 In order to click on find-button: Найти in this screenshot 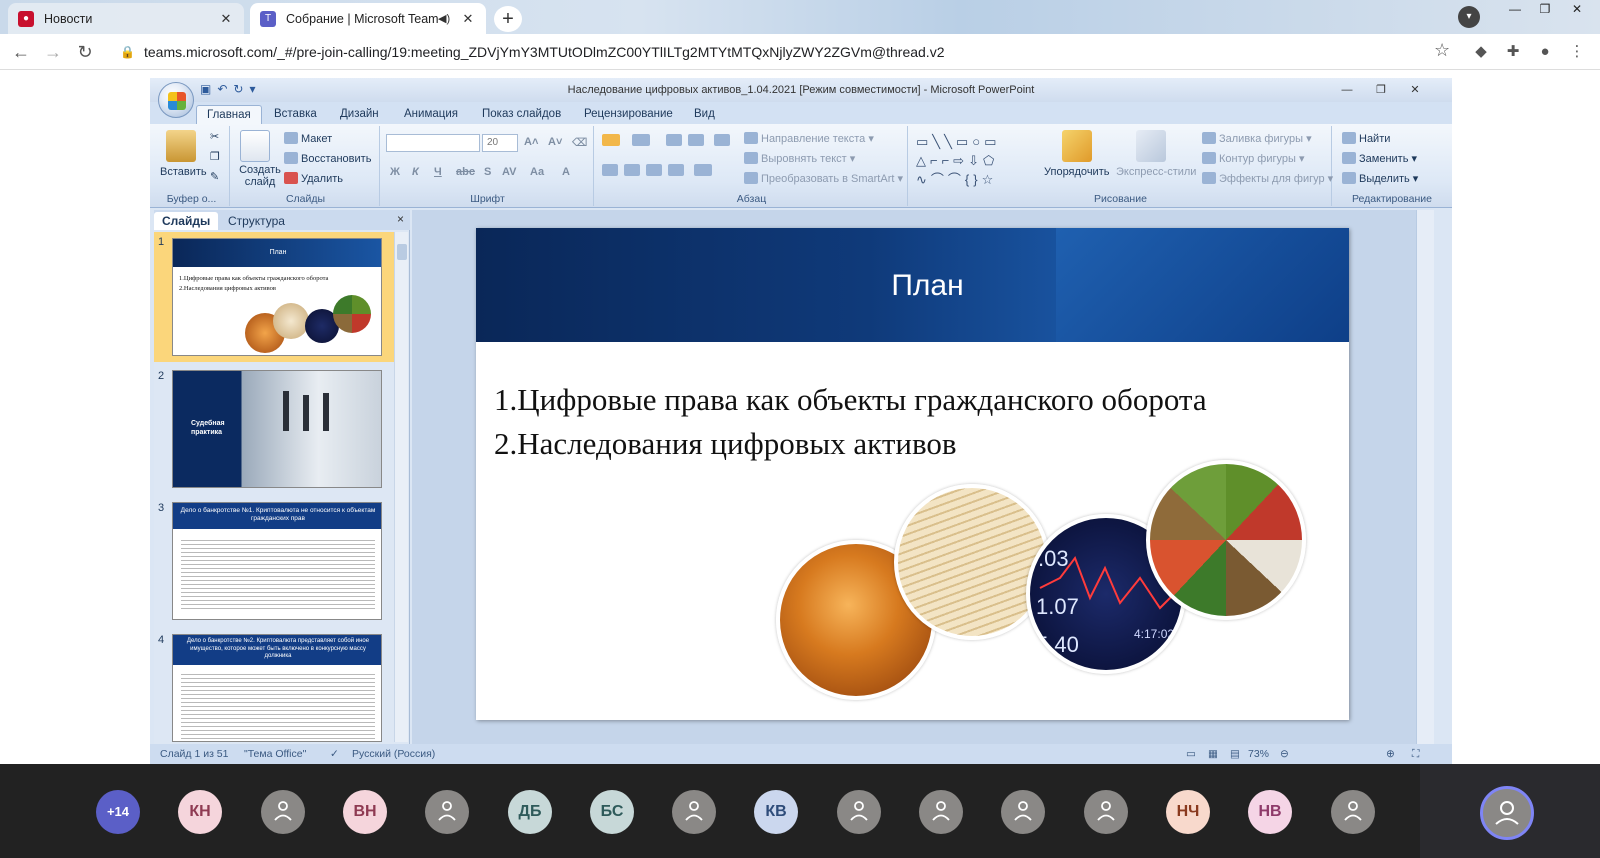, I will do `click(1366, 138)`.